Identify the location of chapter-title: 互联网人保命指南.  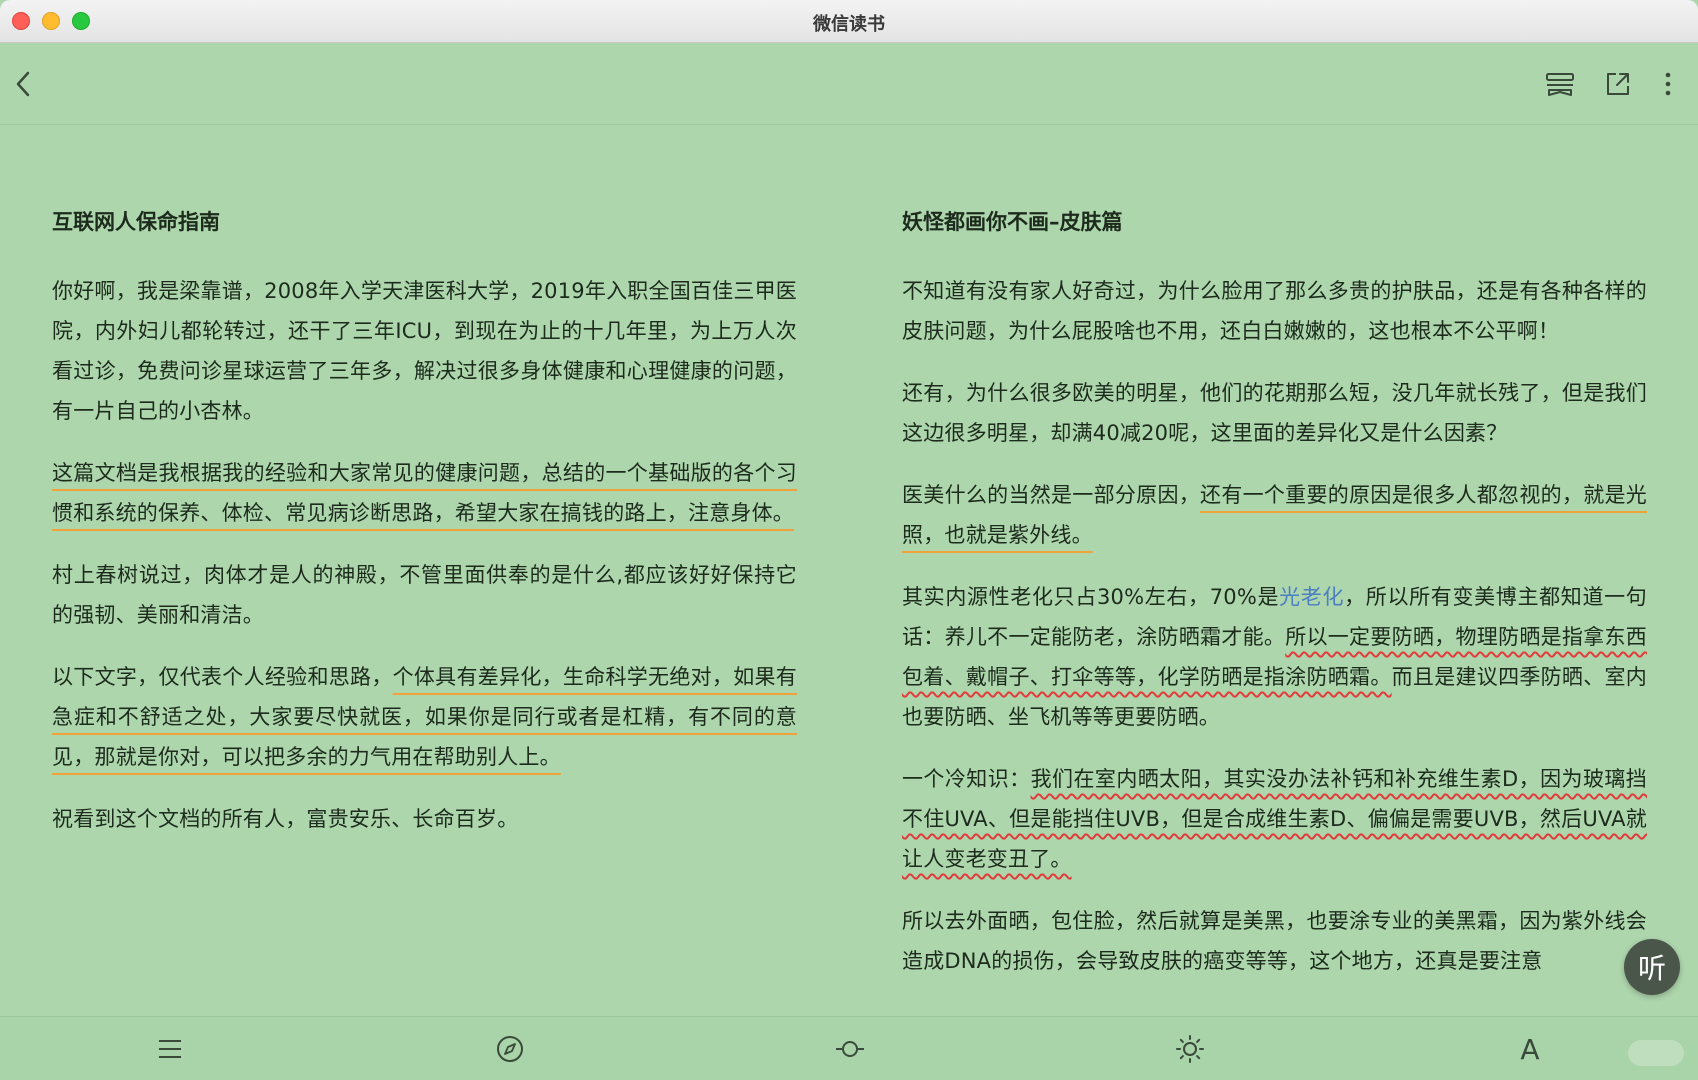
(136, 222).